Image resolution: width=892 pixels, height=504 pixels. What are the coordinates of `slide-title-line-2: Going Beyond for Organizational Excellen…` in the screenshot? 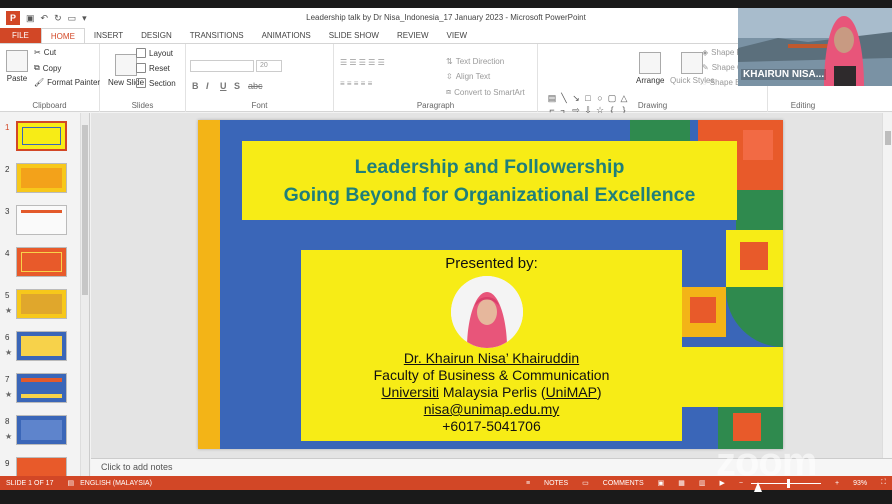 It's located at (489, 194).